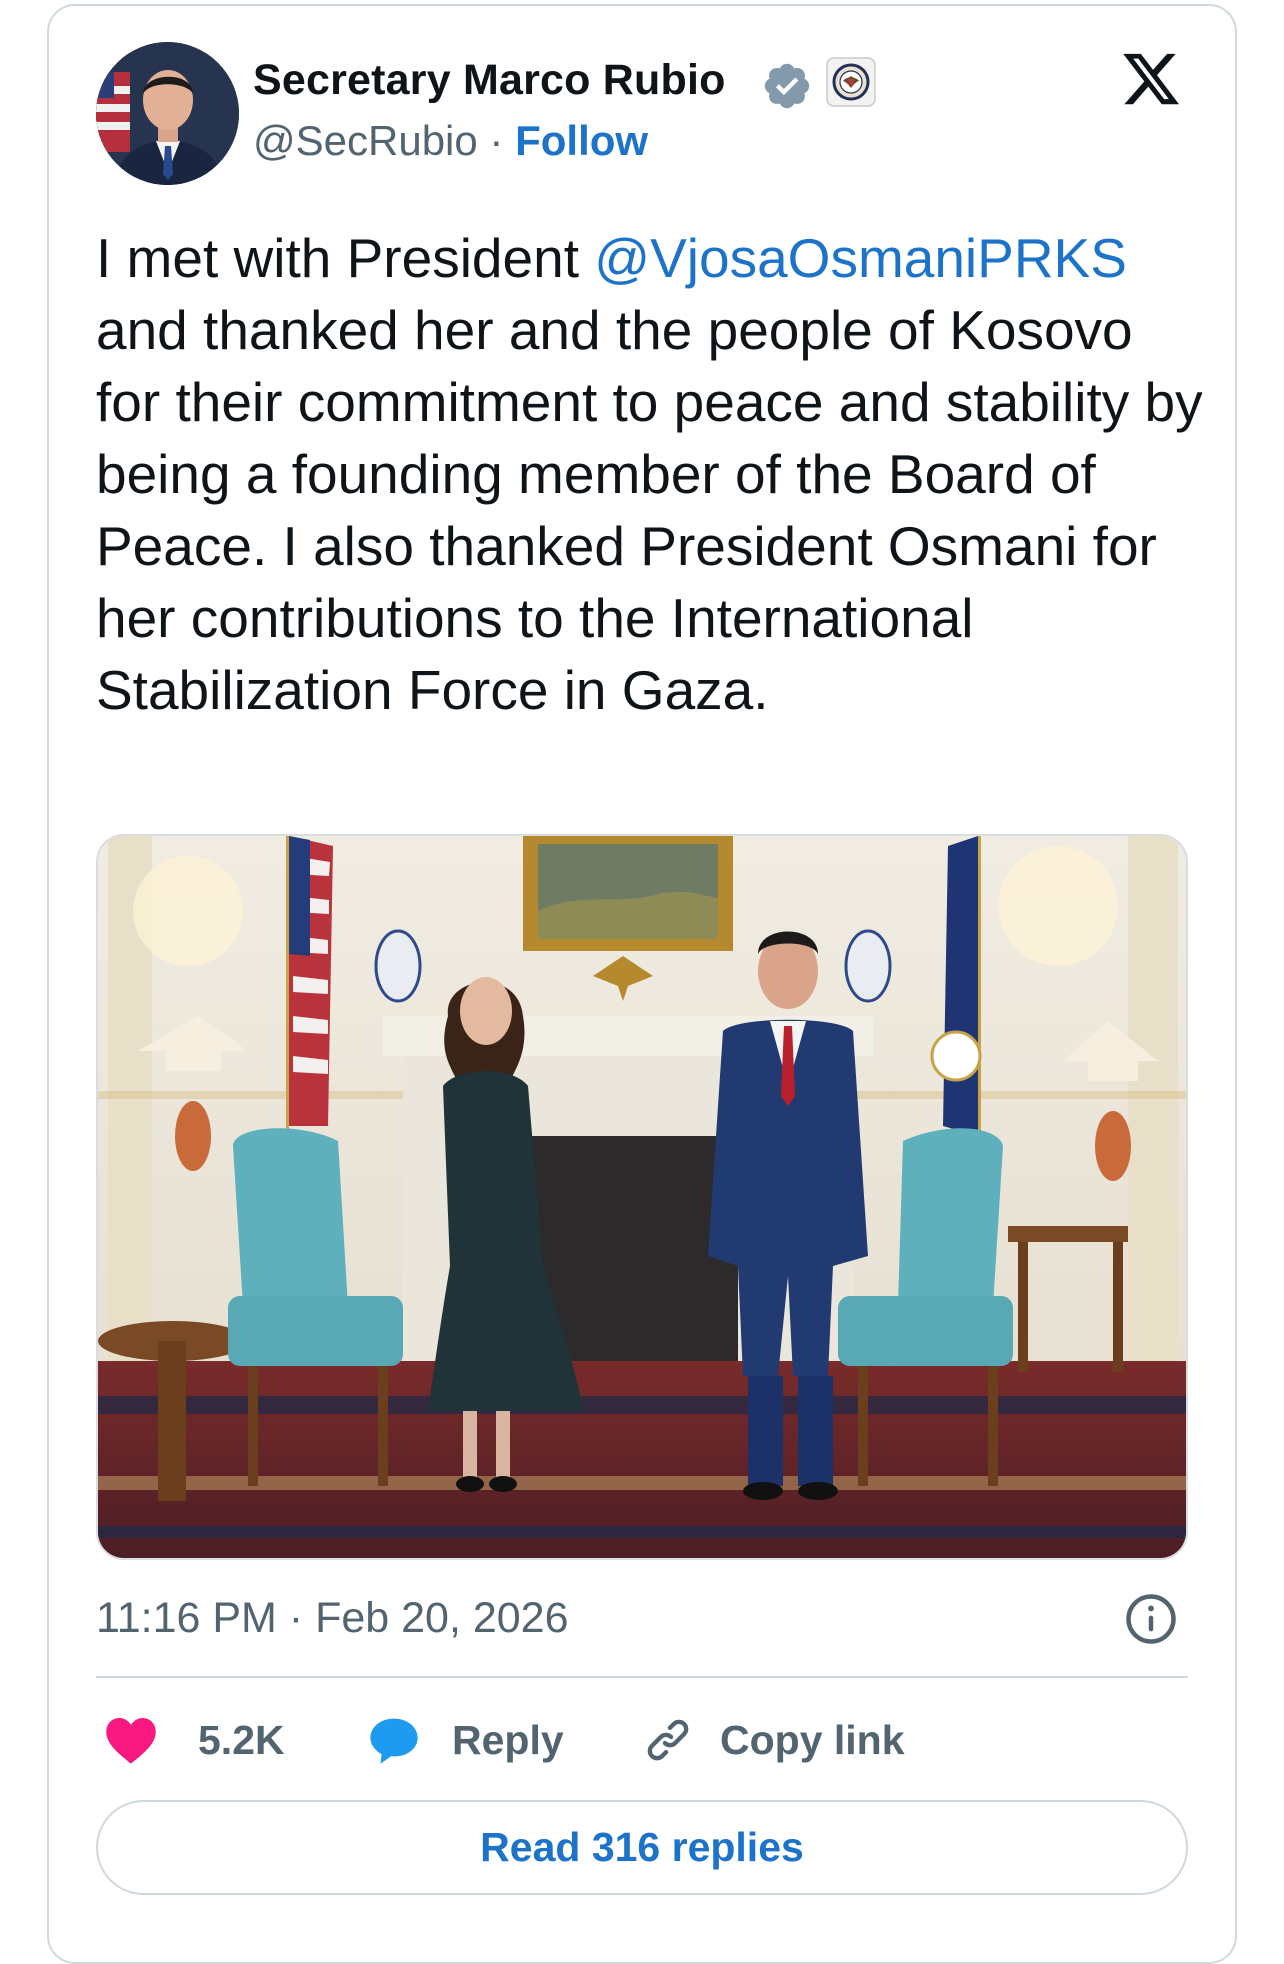 The height and width of the screenshot is (1964, 1284). I want to click on tweet-text-start: I met with President, so click(345, 258).